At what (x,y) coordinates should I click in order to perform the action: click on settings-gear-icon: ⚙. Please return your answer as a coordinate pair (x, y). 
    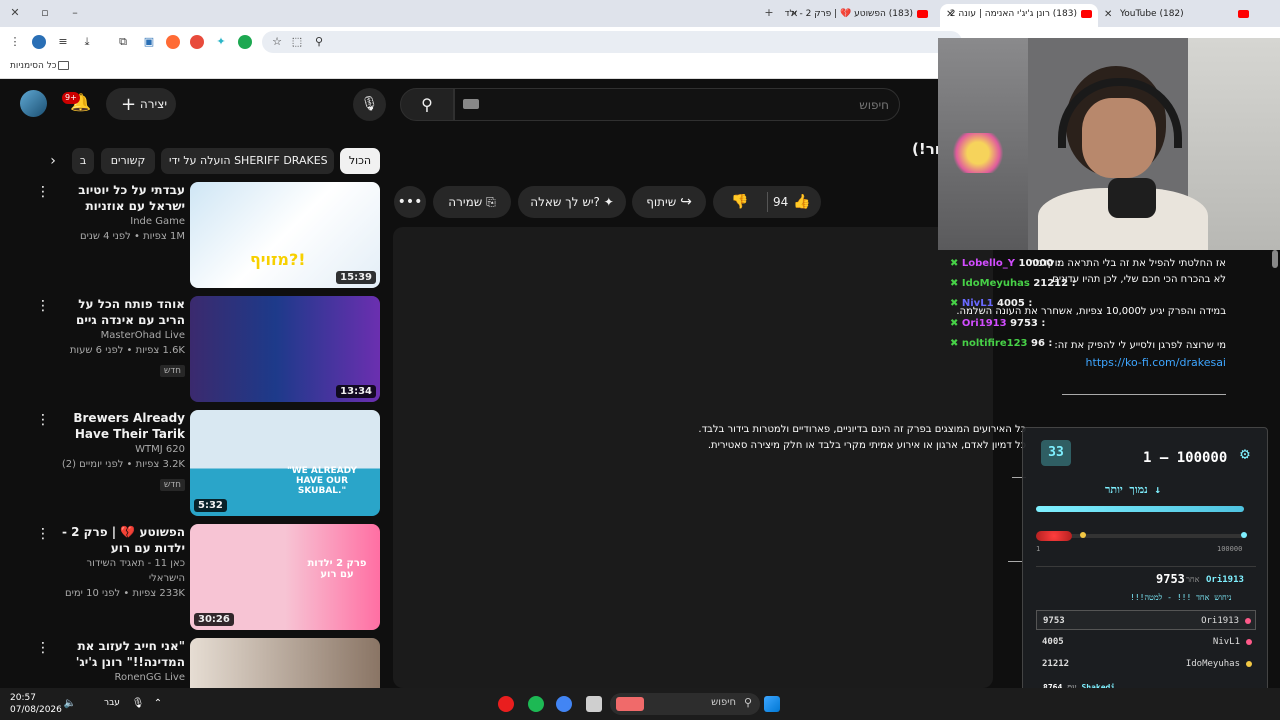
    Looking at the image, I should click on (1245, 454).